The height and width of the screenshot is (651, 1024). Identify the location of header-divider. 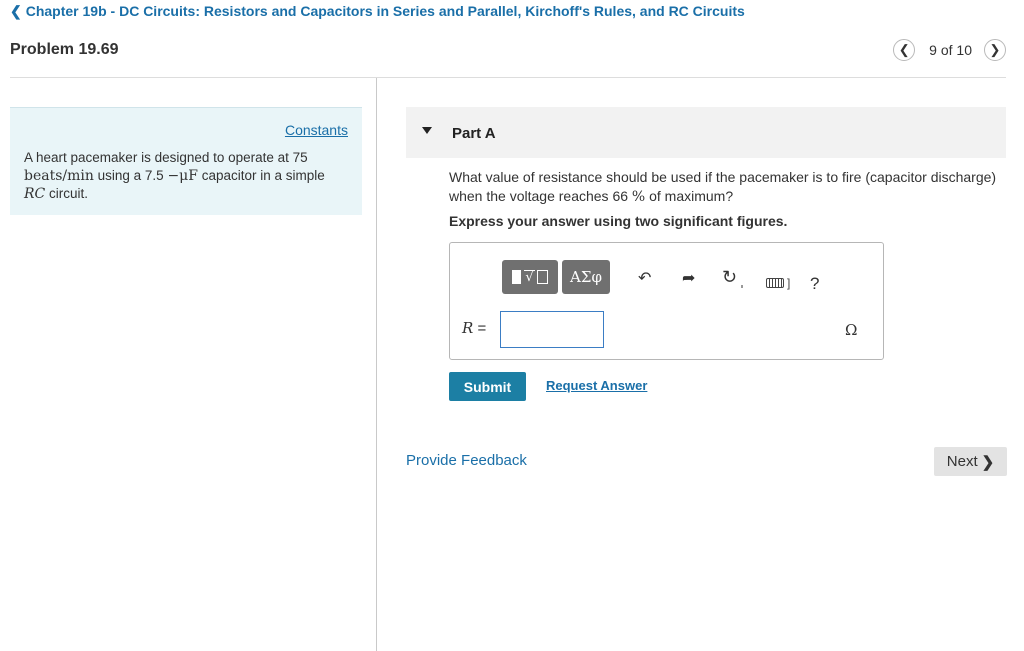
(508, 77).